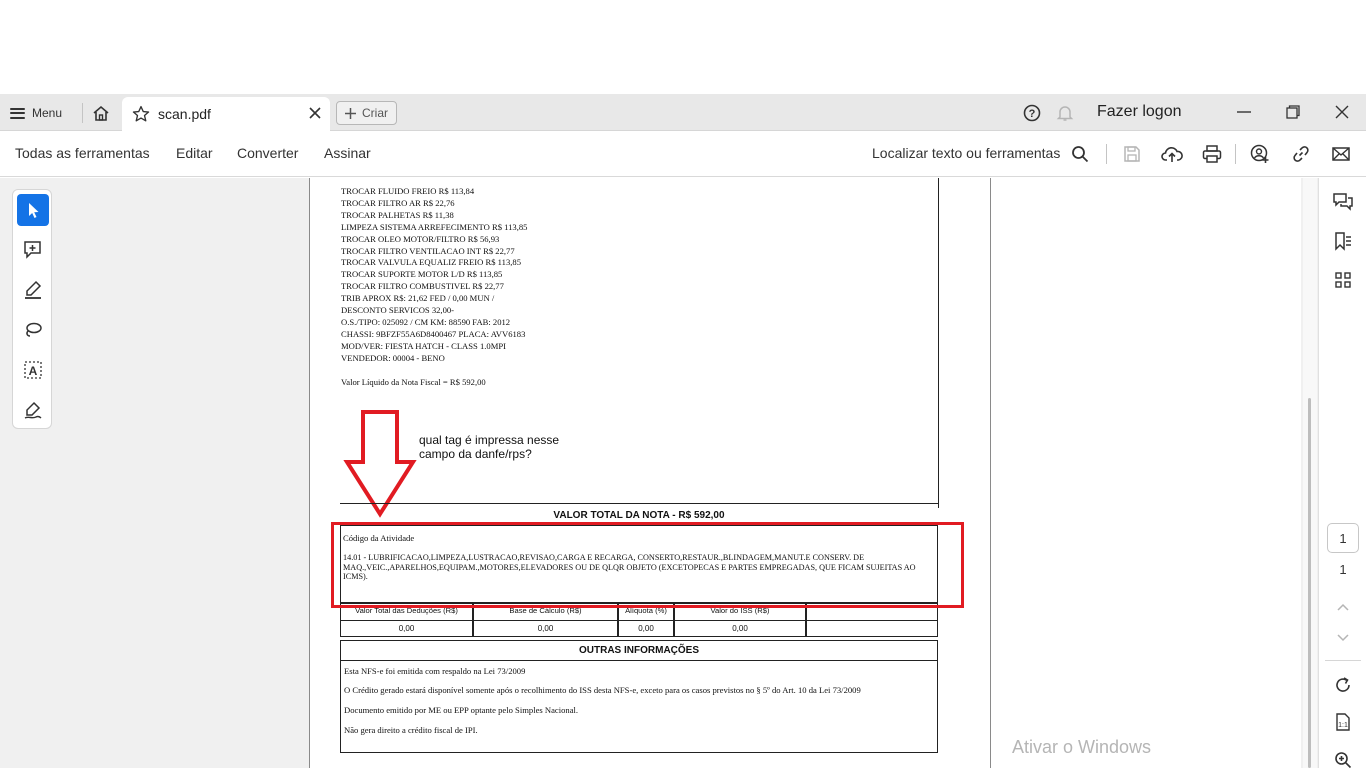 This screenshot has width=1366, height=772. I want to click on hamburger-icon, so click(17, 113).